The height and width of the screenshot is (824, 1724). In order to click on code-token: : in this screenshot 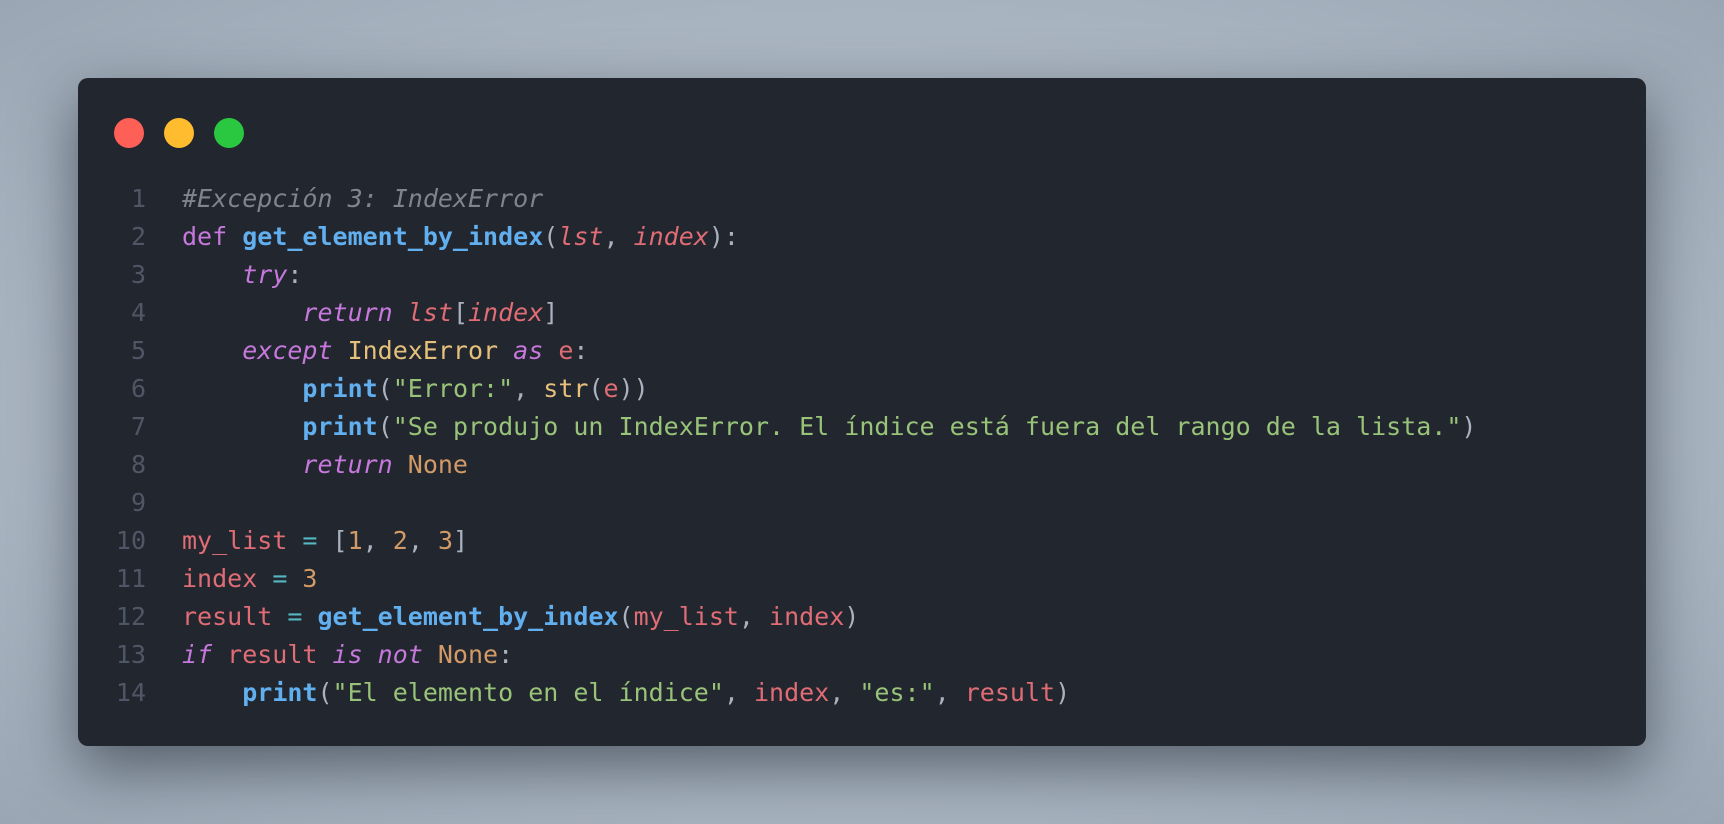, I will do `click(506, 654)`.